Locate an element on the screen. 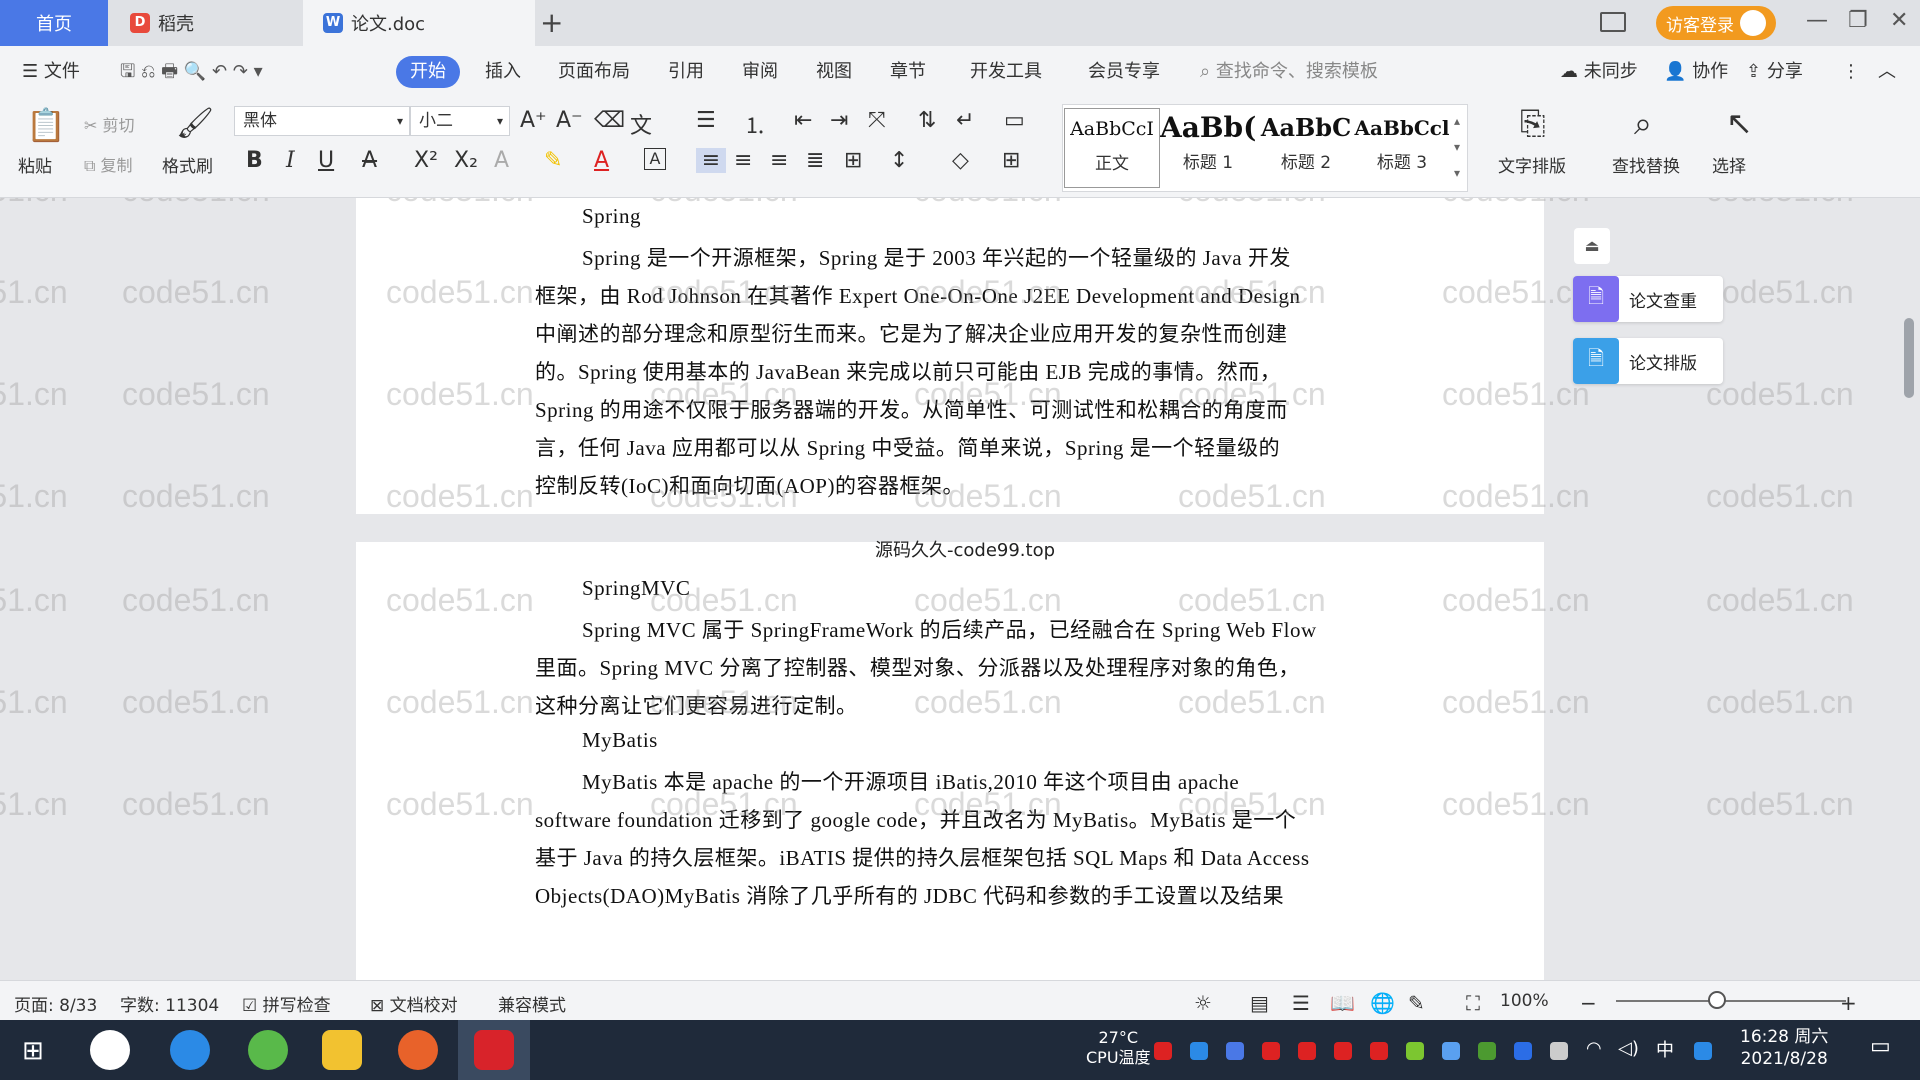 The height and width of the screenshot is (1080, 1920). collab-button: 👤 协作 is located at coordinates (1696, 72).